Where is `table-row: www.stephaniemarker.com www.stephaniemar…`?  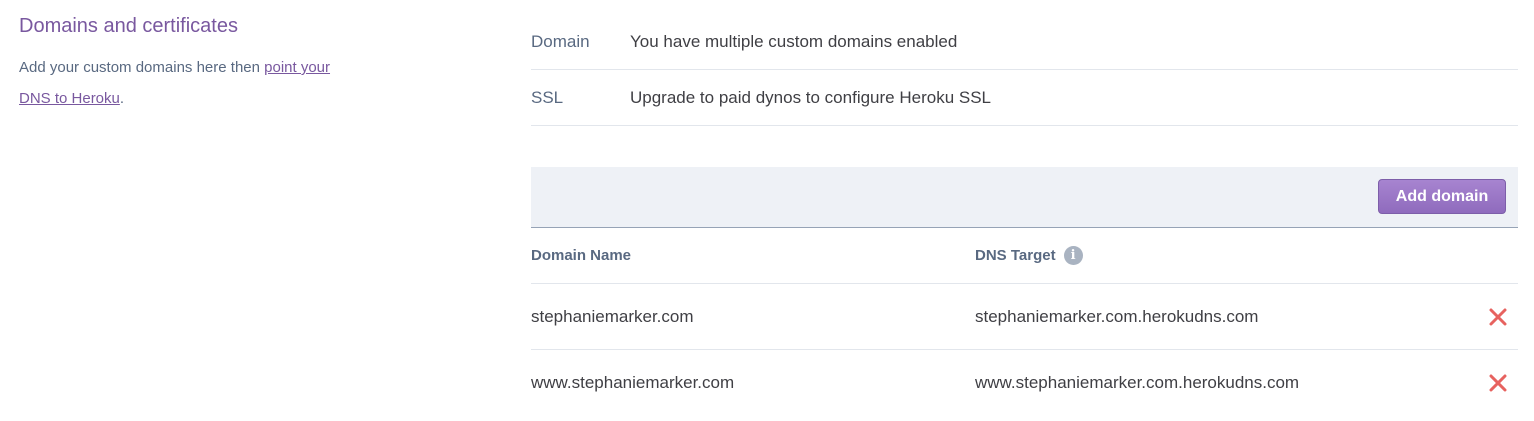
table-row: www.stephaniemarker.com www.stephaniemar… is located at coordinates (1024, 383).